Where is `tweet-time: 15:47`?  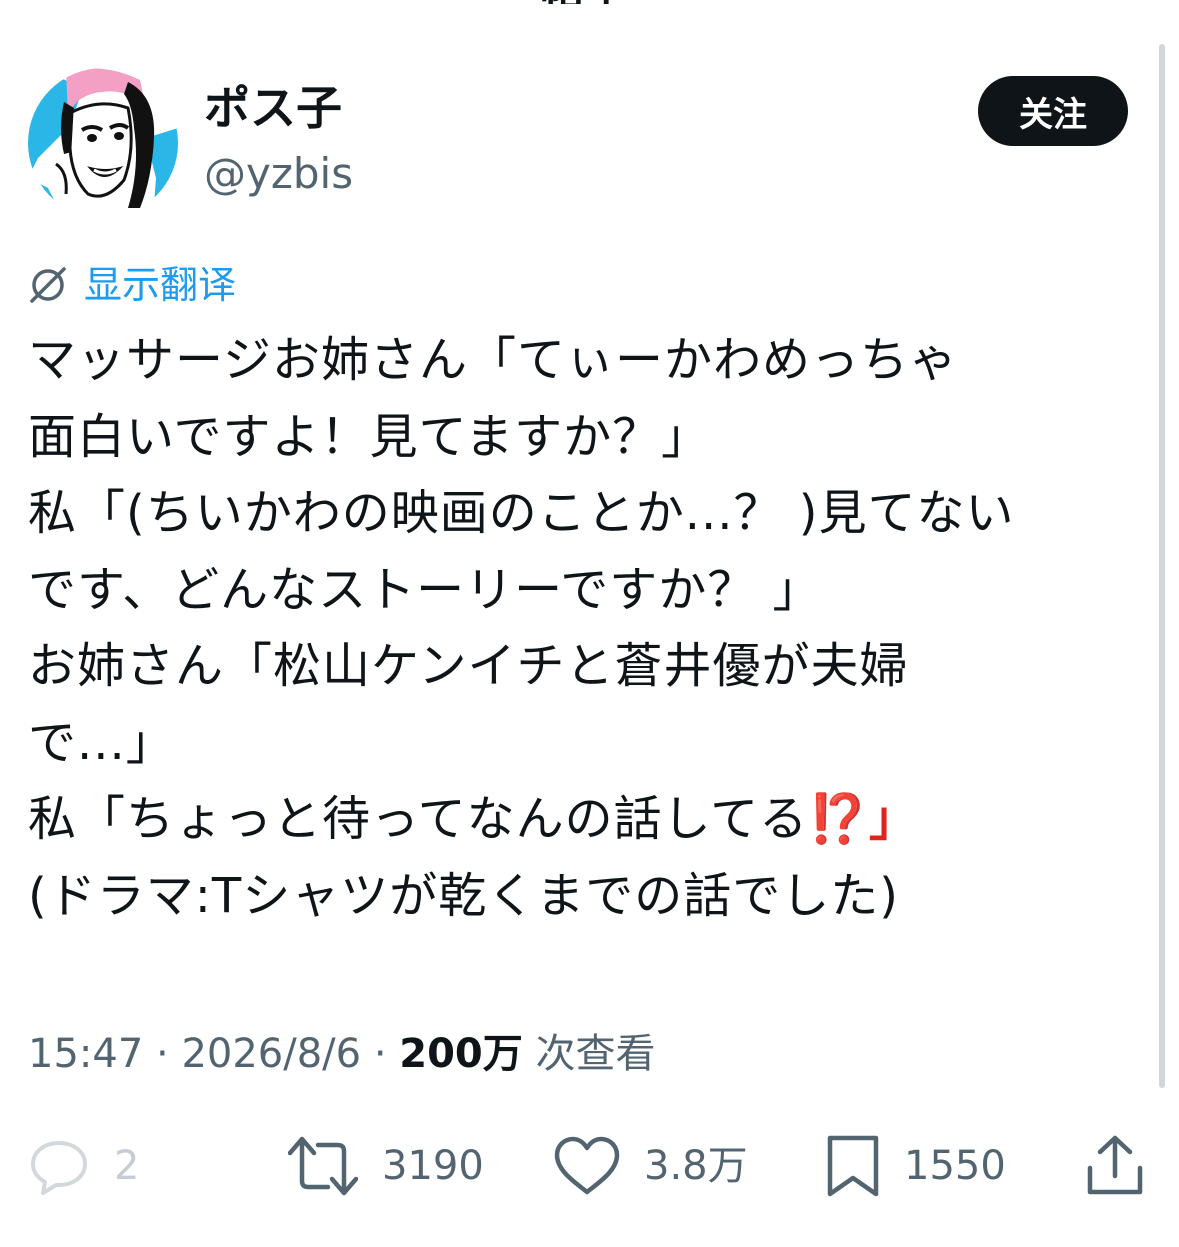 tweet-time: 15:47 is located at coordinates (85, 1054).